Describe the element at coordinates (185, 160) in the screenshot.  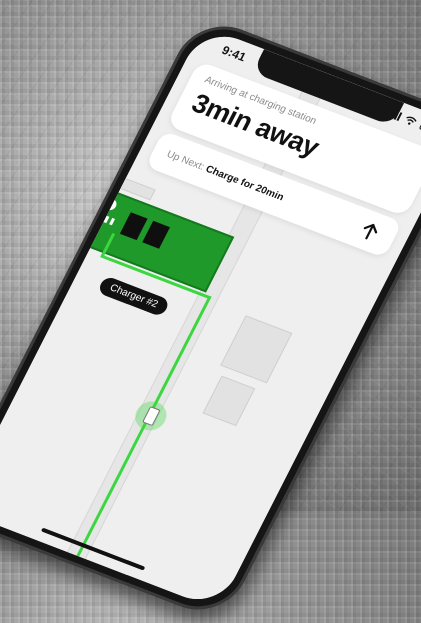
I see `next-step-prefix: Up Next:` at that location.